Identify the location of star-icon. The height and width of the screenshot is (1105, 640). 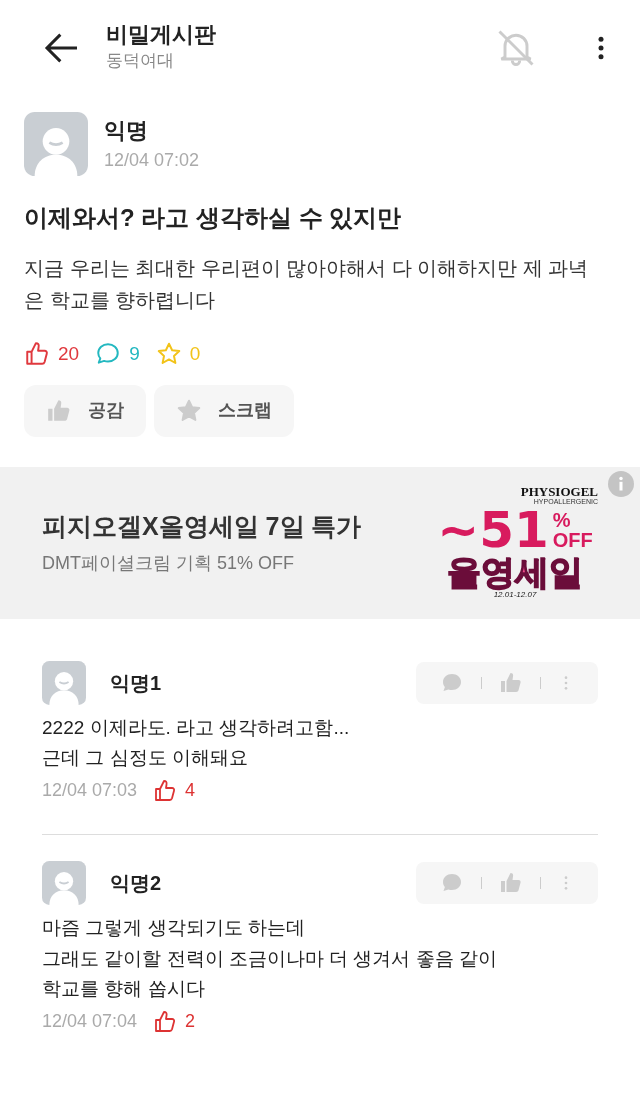
(189, 410).